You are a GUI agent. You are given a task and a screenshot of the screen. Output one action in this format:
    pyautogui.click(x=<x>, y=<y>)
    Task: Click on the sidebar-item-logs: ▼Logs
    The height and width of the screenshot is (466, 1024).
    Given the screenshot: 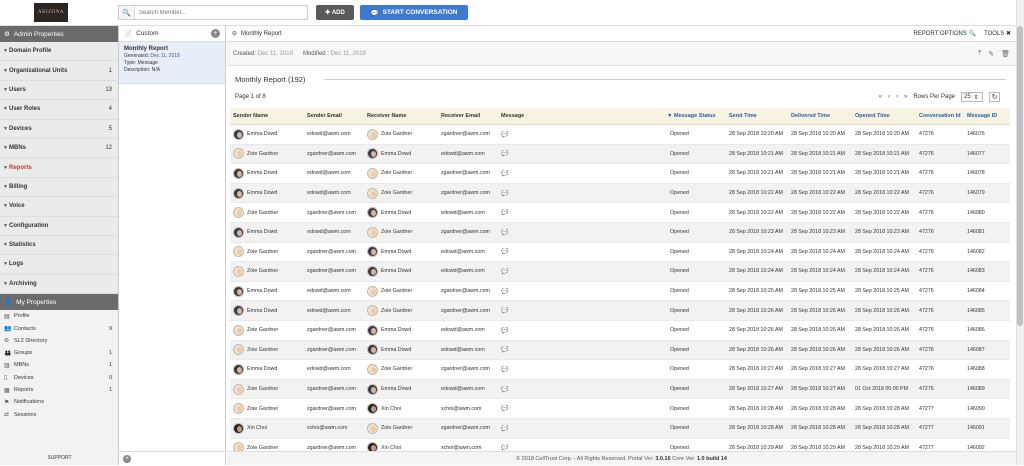 What is the action you would take?
    pyautogui.click(x=59, y=264)
    